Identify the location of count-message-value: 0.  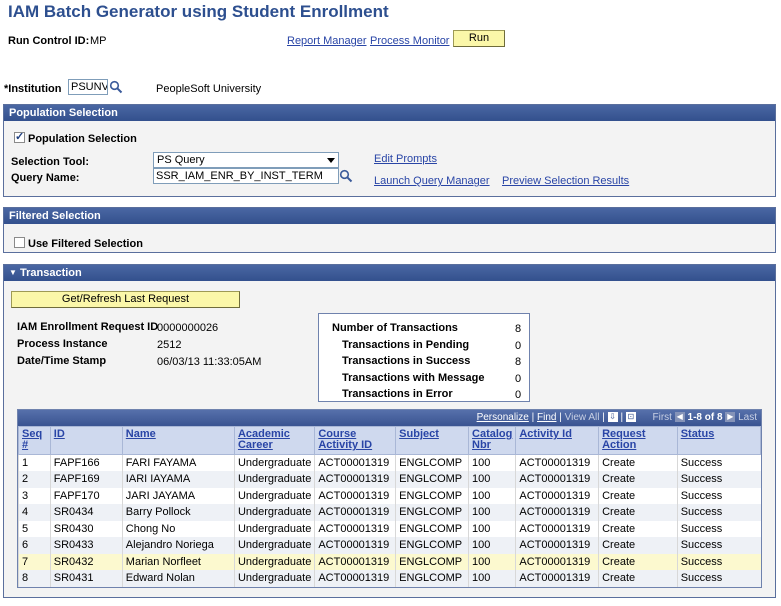
(518, 379).